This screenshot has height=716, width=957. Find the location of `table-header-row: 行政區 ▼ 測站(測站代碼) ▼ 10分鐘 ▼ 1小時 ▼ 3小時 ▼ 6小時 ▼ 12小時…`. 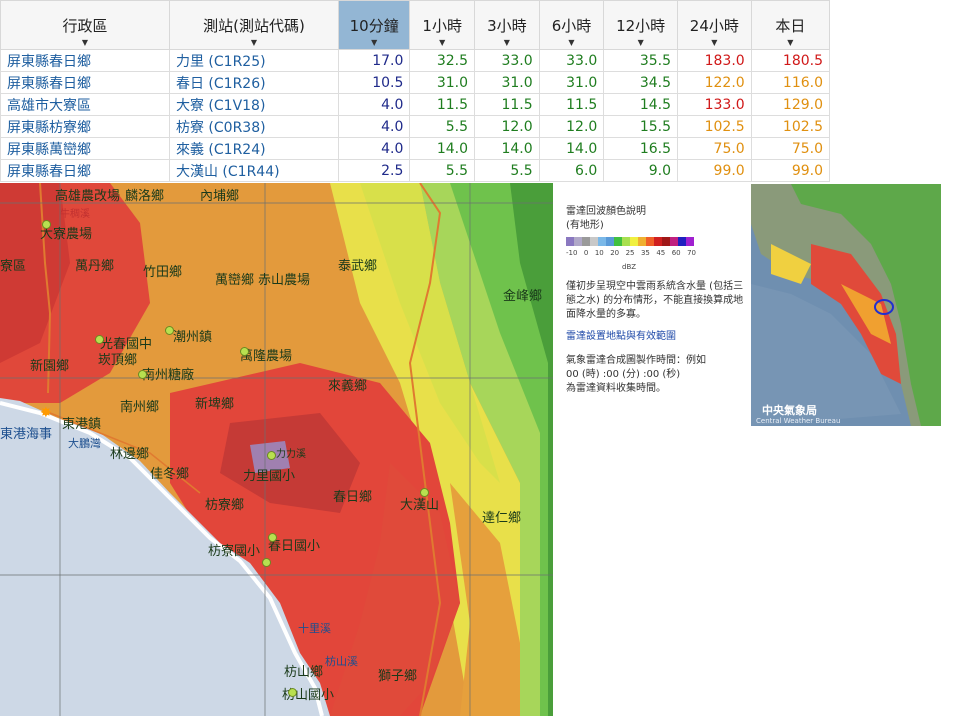

table-header-row: 行政區 ▼ 測站(測站代碼) ▼ 10分鐘 ▼ 1小時 ▼ 3小時 ▼ 6小時 ▼ 12小時… is located at coordinates (415, 25).